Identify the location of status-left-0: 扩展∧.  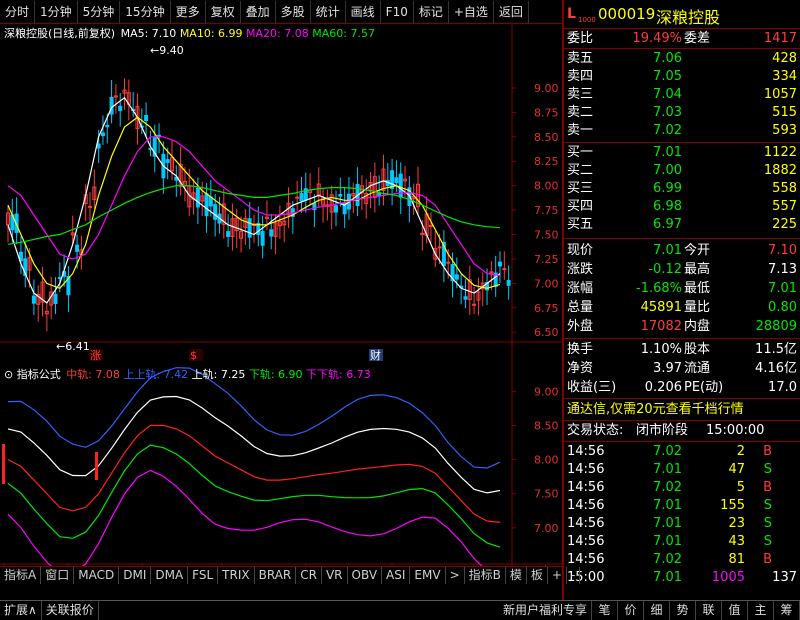
(21, 610).